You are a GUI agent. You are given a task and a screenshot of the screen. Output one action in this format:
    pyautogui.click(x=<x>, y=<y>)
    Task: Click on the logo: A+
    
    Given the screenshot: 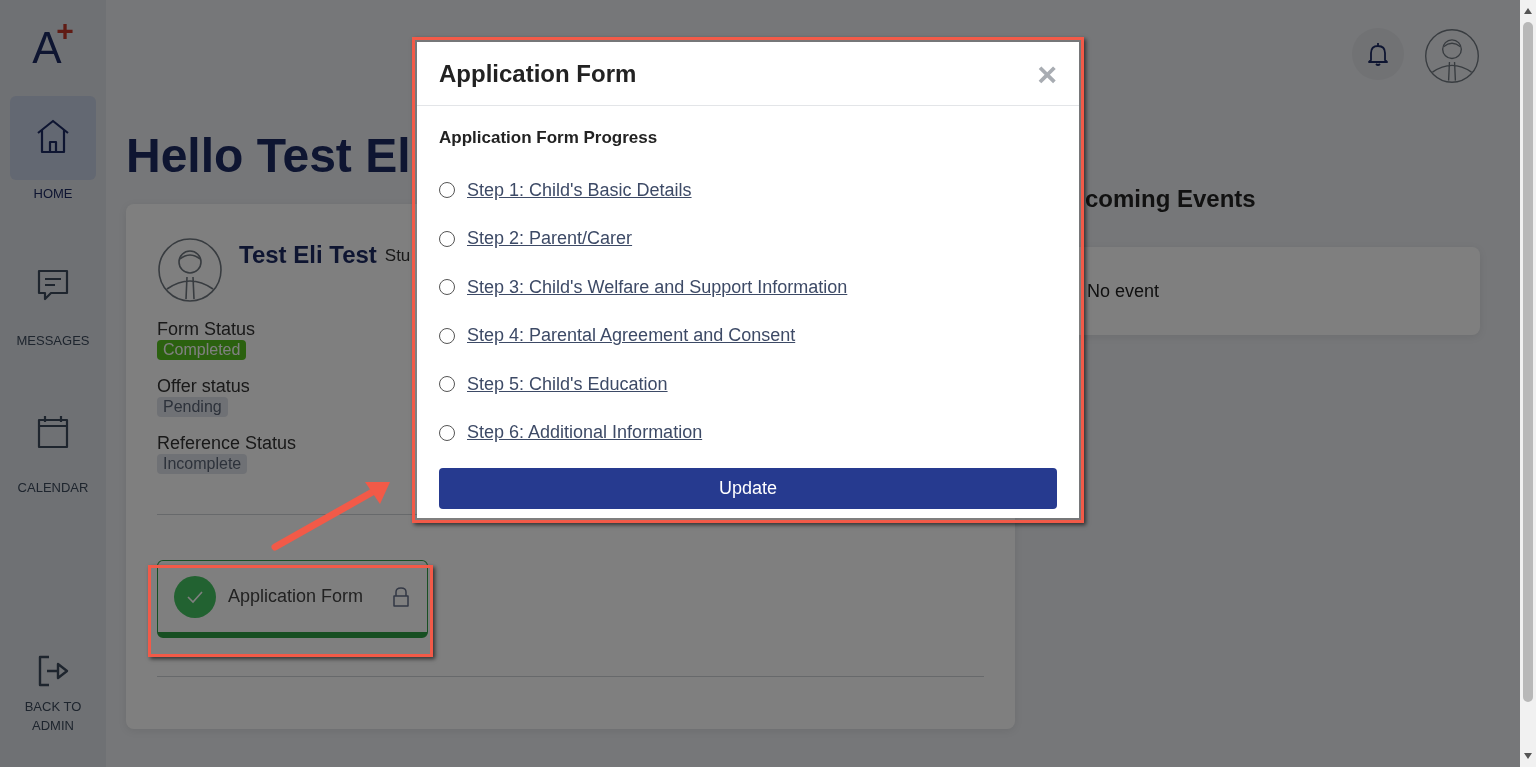 What is the action you would take?
    pyautogui.click(x=53, y=48)
    